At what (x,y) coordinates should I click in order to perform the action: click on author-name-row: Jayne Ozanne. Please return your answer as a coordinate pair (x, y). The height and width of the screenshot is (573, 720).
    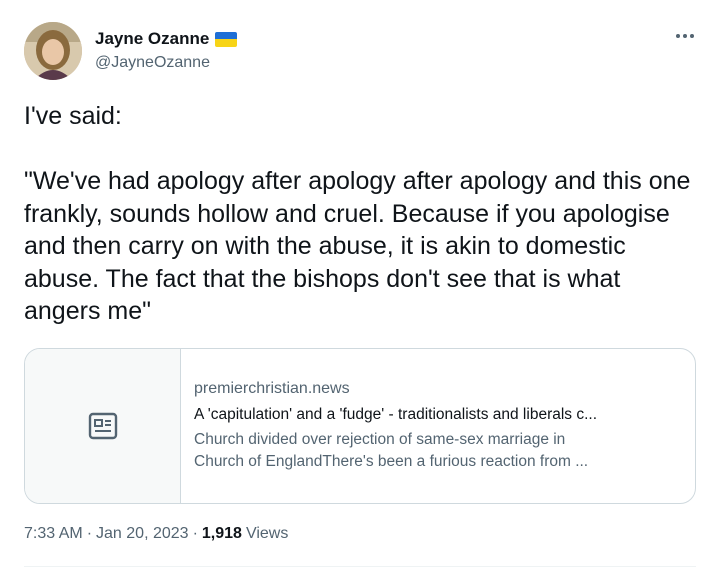
    Looking at the image, I should click on (166, 39).